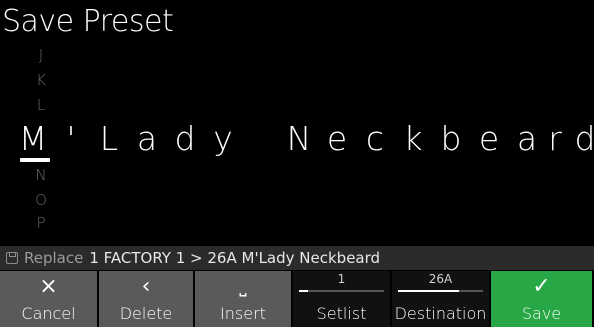  What do you see at coordinates (429, 291) in the screenshot?
I see `destination-slider-fill` at bounding box center [429, 291].